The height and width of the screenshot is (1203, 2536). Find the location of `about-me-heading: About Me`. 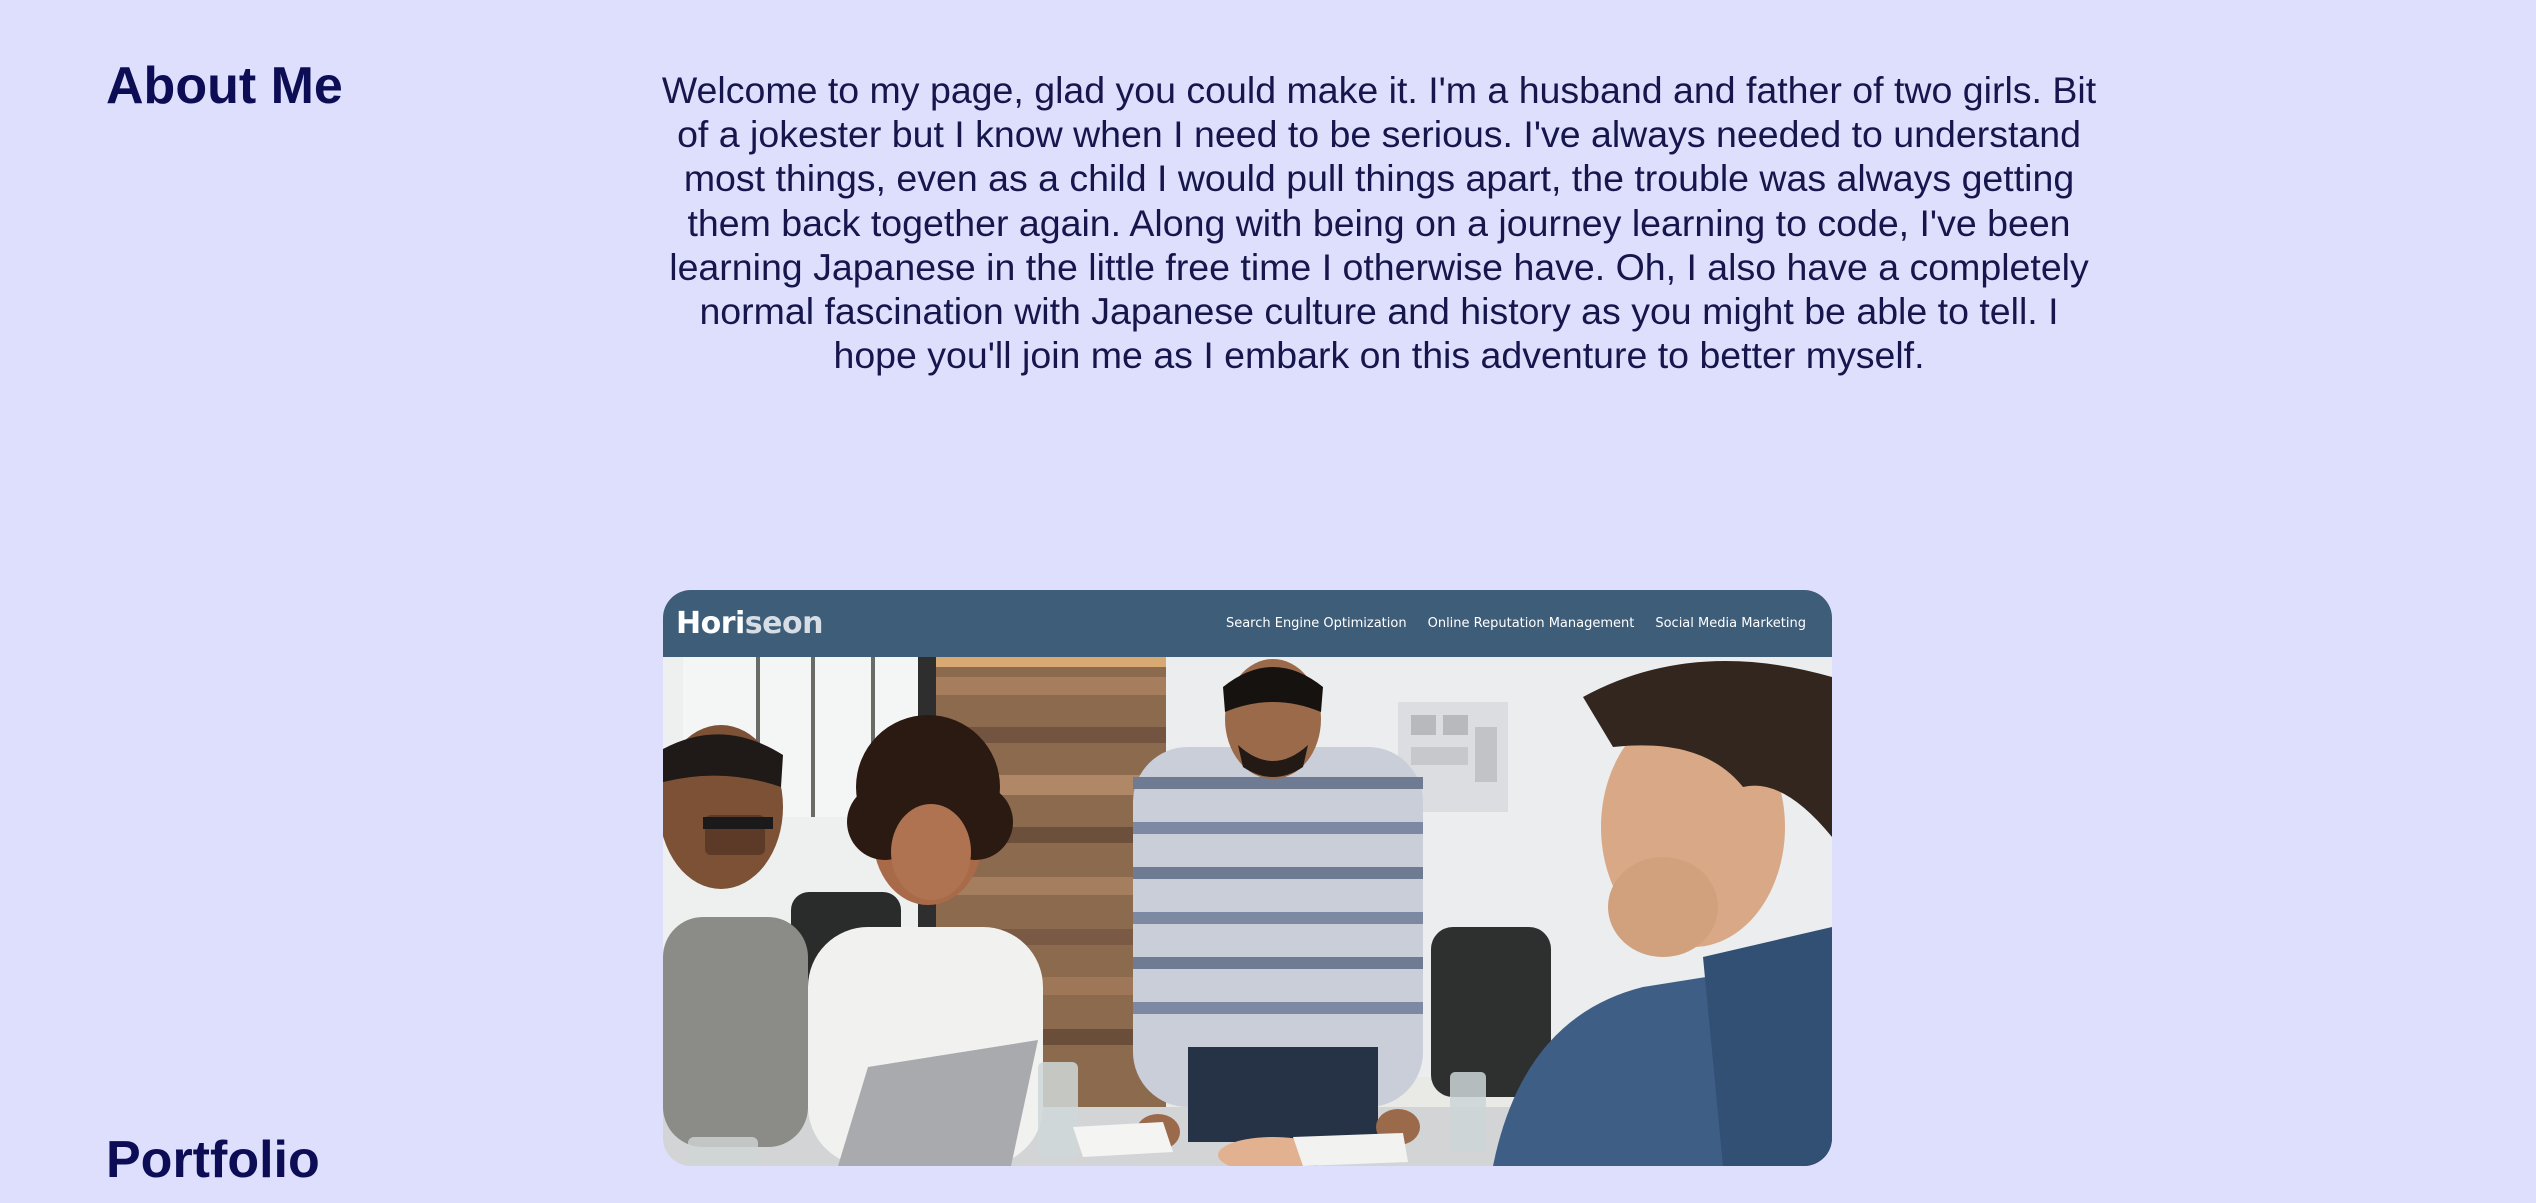

about-me-heading: About Me is located at coordinates (224, 86).